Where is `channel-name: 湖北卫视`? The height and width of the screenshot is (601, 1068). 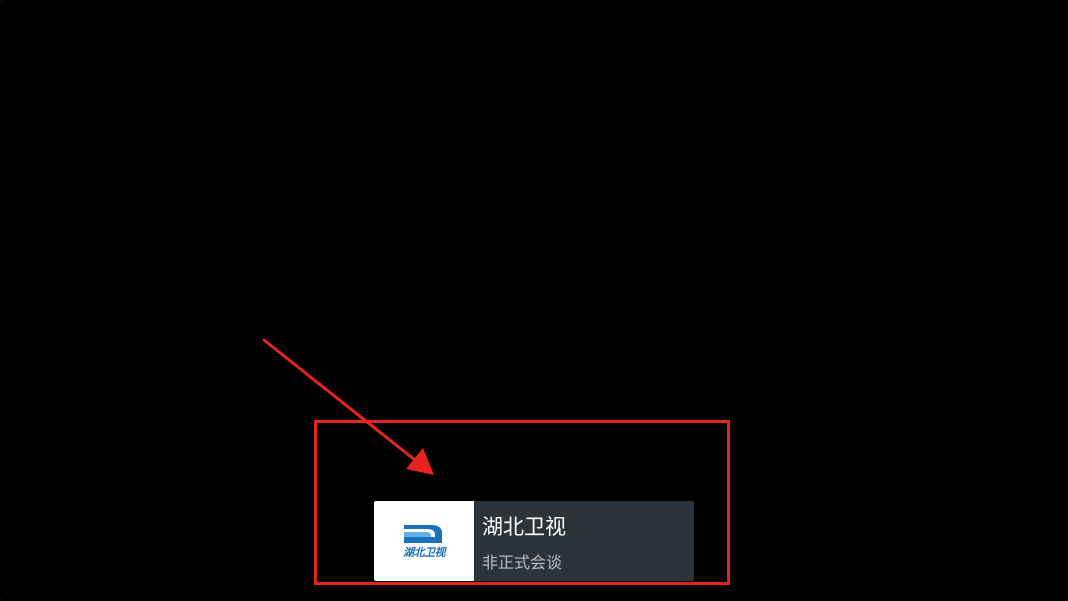
channel-name: 湖北卫视 is located at coordinates (524, 527).